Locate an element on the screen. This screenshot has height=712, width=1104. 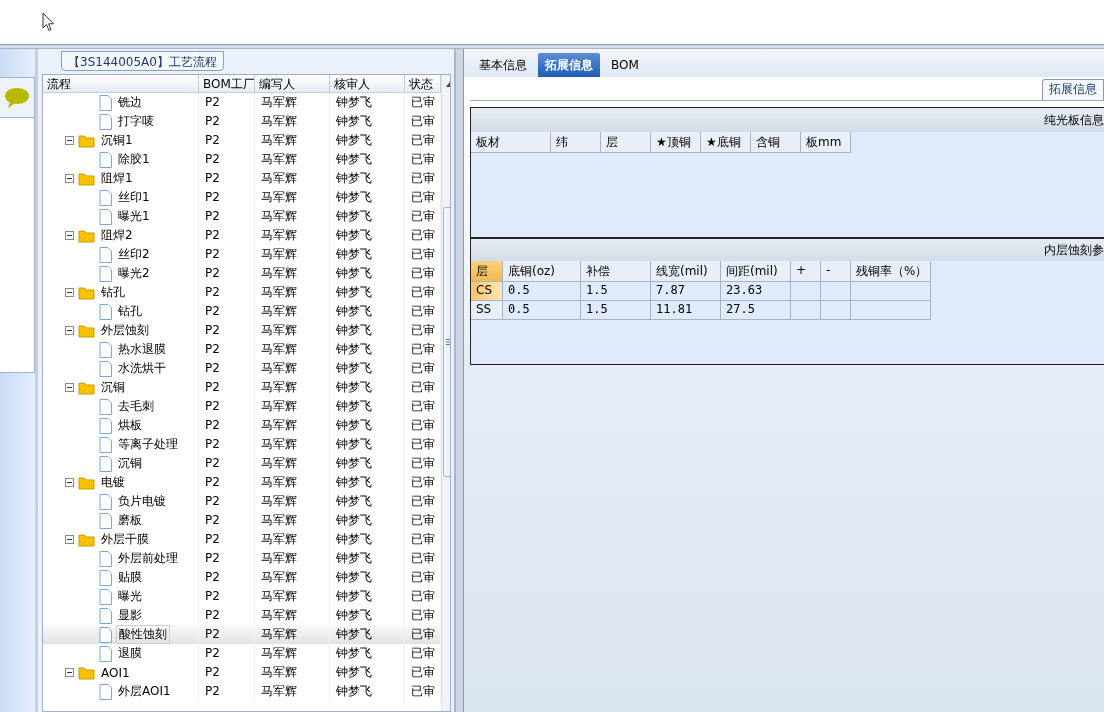
table-cell: 0.5 is located at coordinates (542, 310).